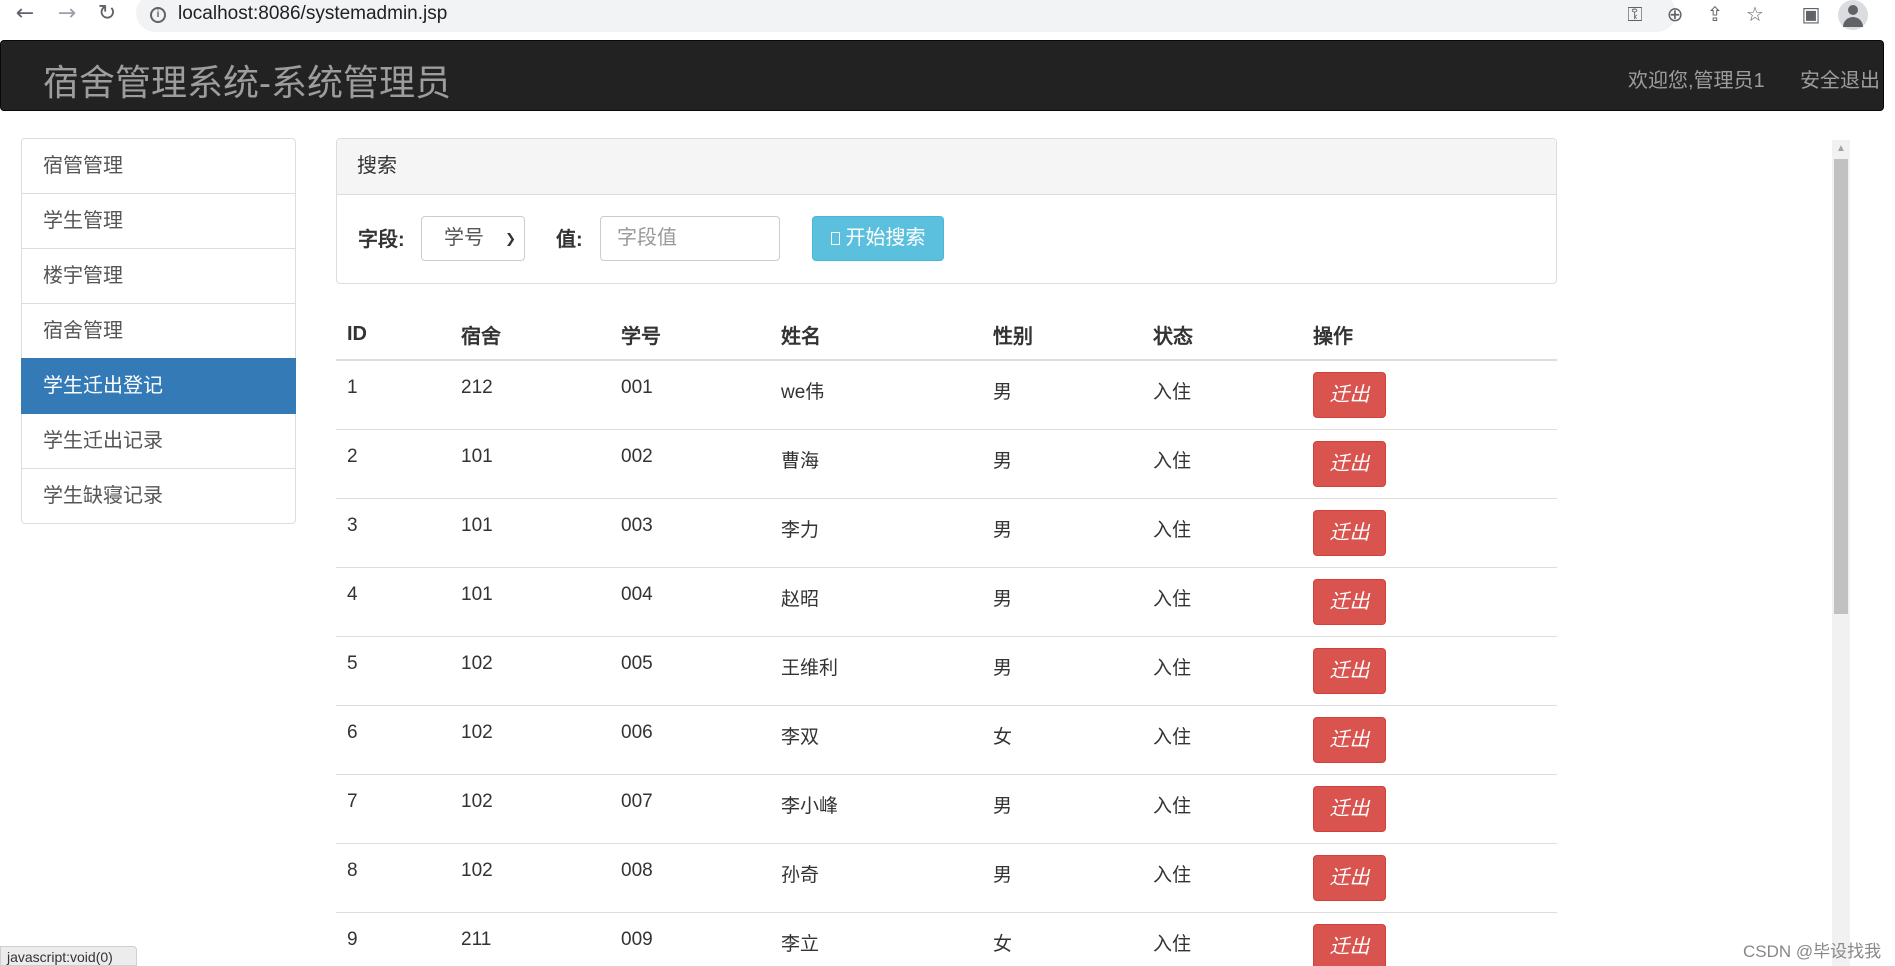 This screenshot has height=966, width=1895. Describe the element at coordinates (1222, 335) in the screenshot. I see `col-header-status: 状态` at that location.